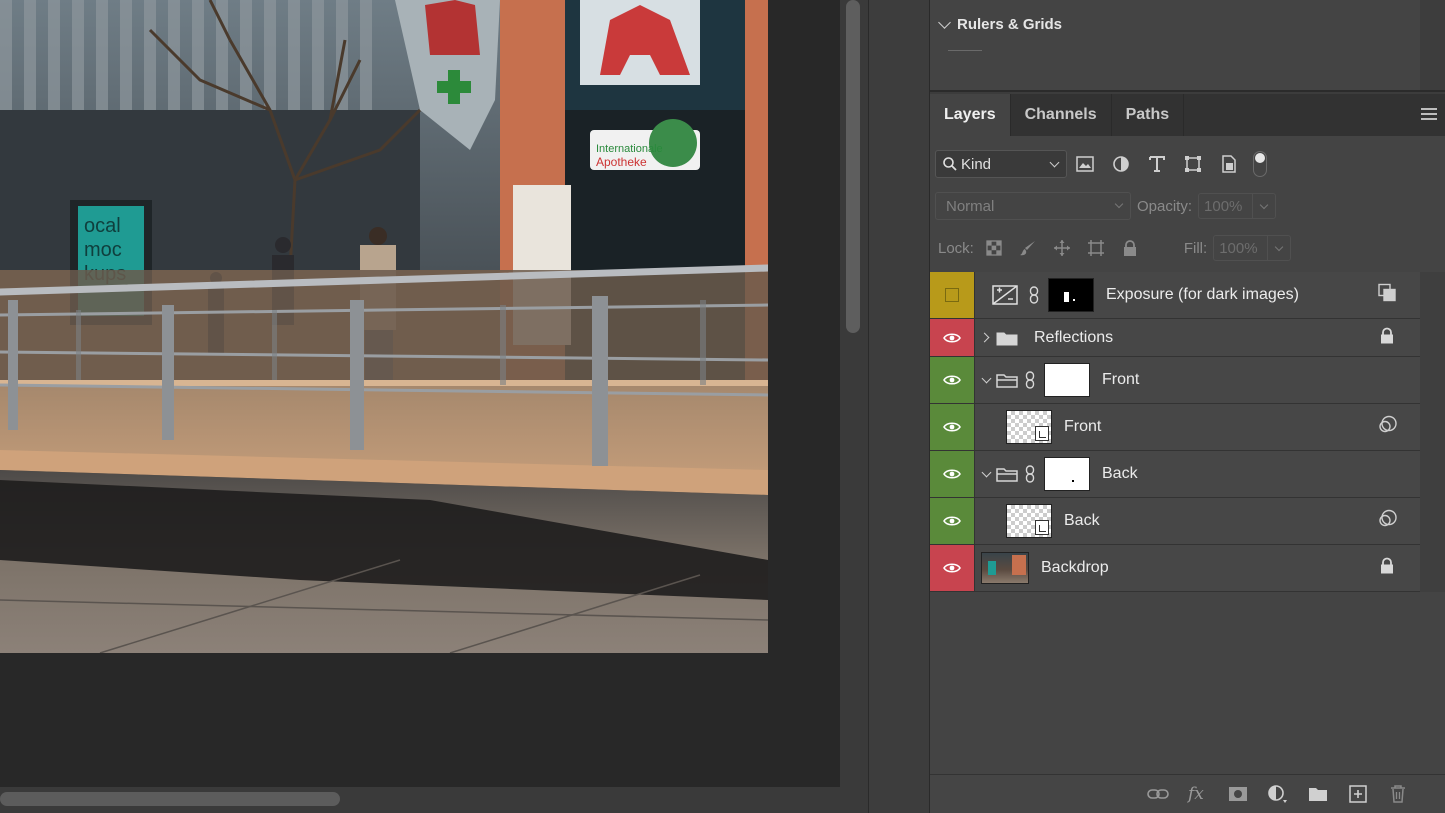 The height and width of the screenshot is (813, 1445). I want to click on rulers-grids-header: Rulers & Grids, so click(1000, 24).